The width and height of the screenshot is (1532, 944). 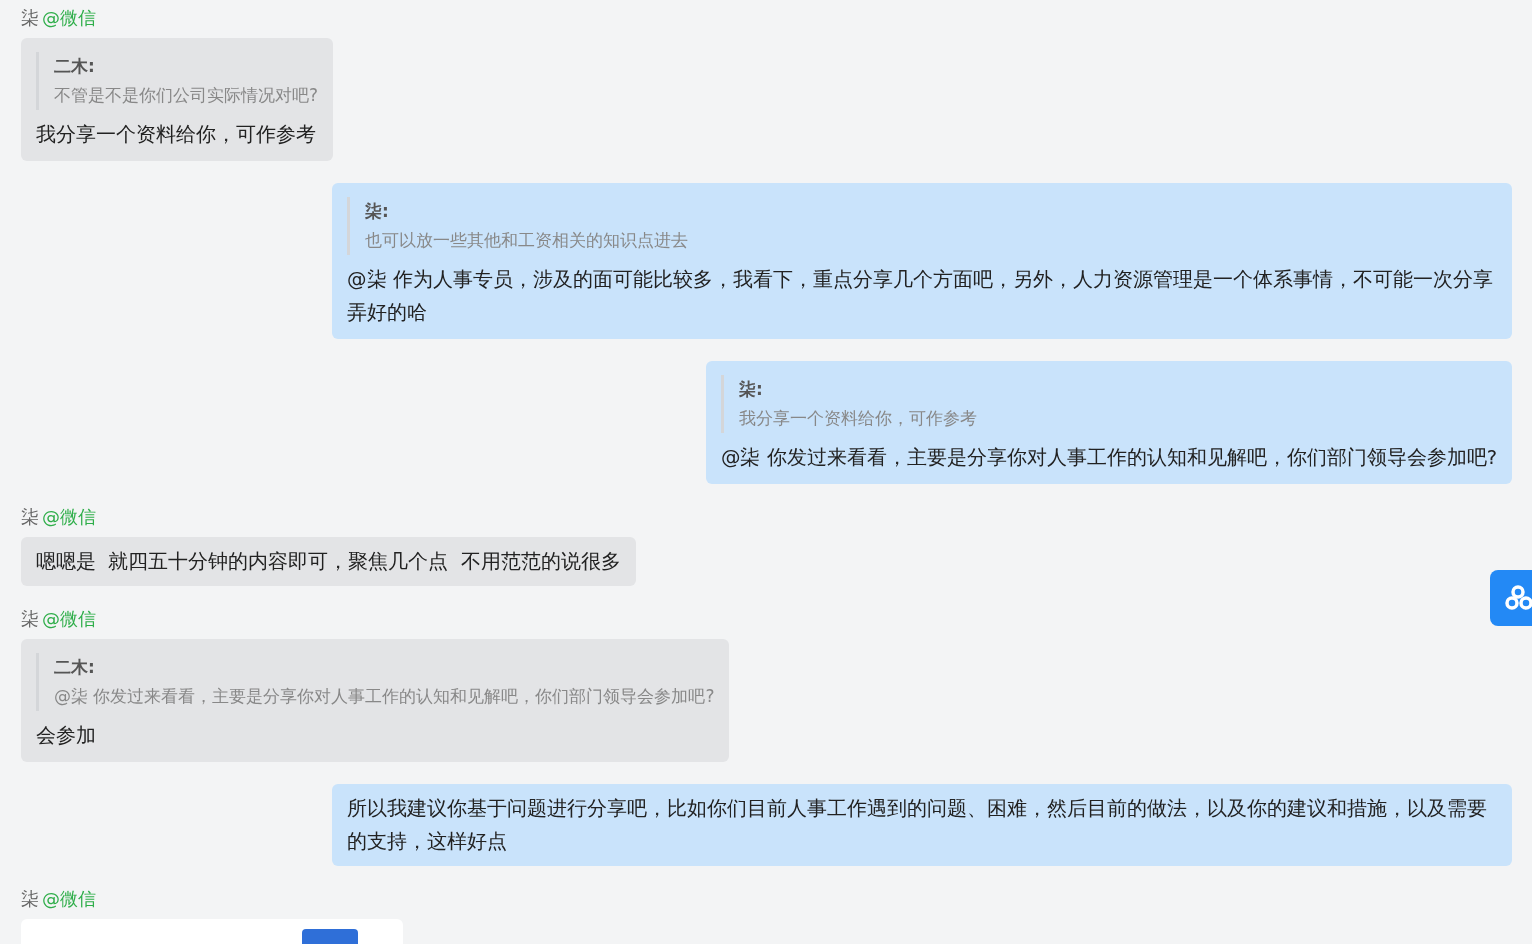 What do you see at coordinates (328, 562) in the screenshot?
I see `message-text: 嗯嗯是 就四五十分钟的内容即可，聚焦几个点 不用范范的说很多` at bounding box center [328, 562].